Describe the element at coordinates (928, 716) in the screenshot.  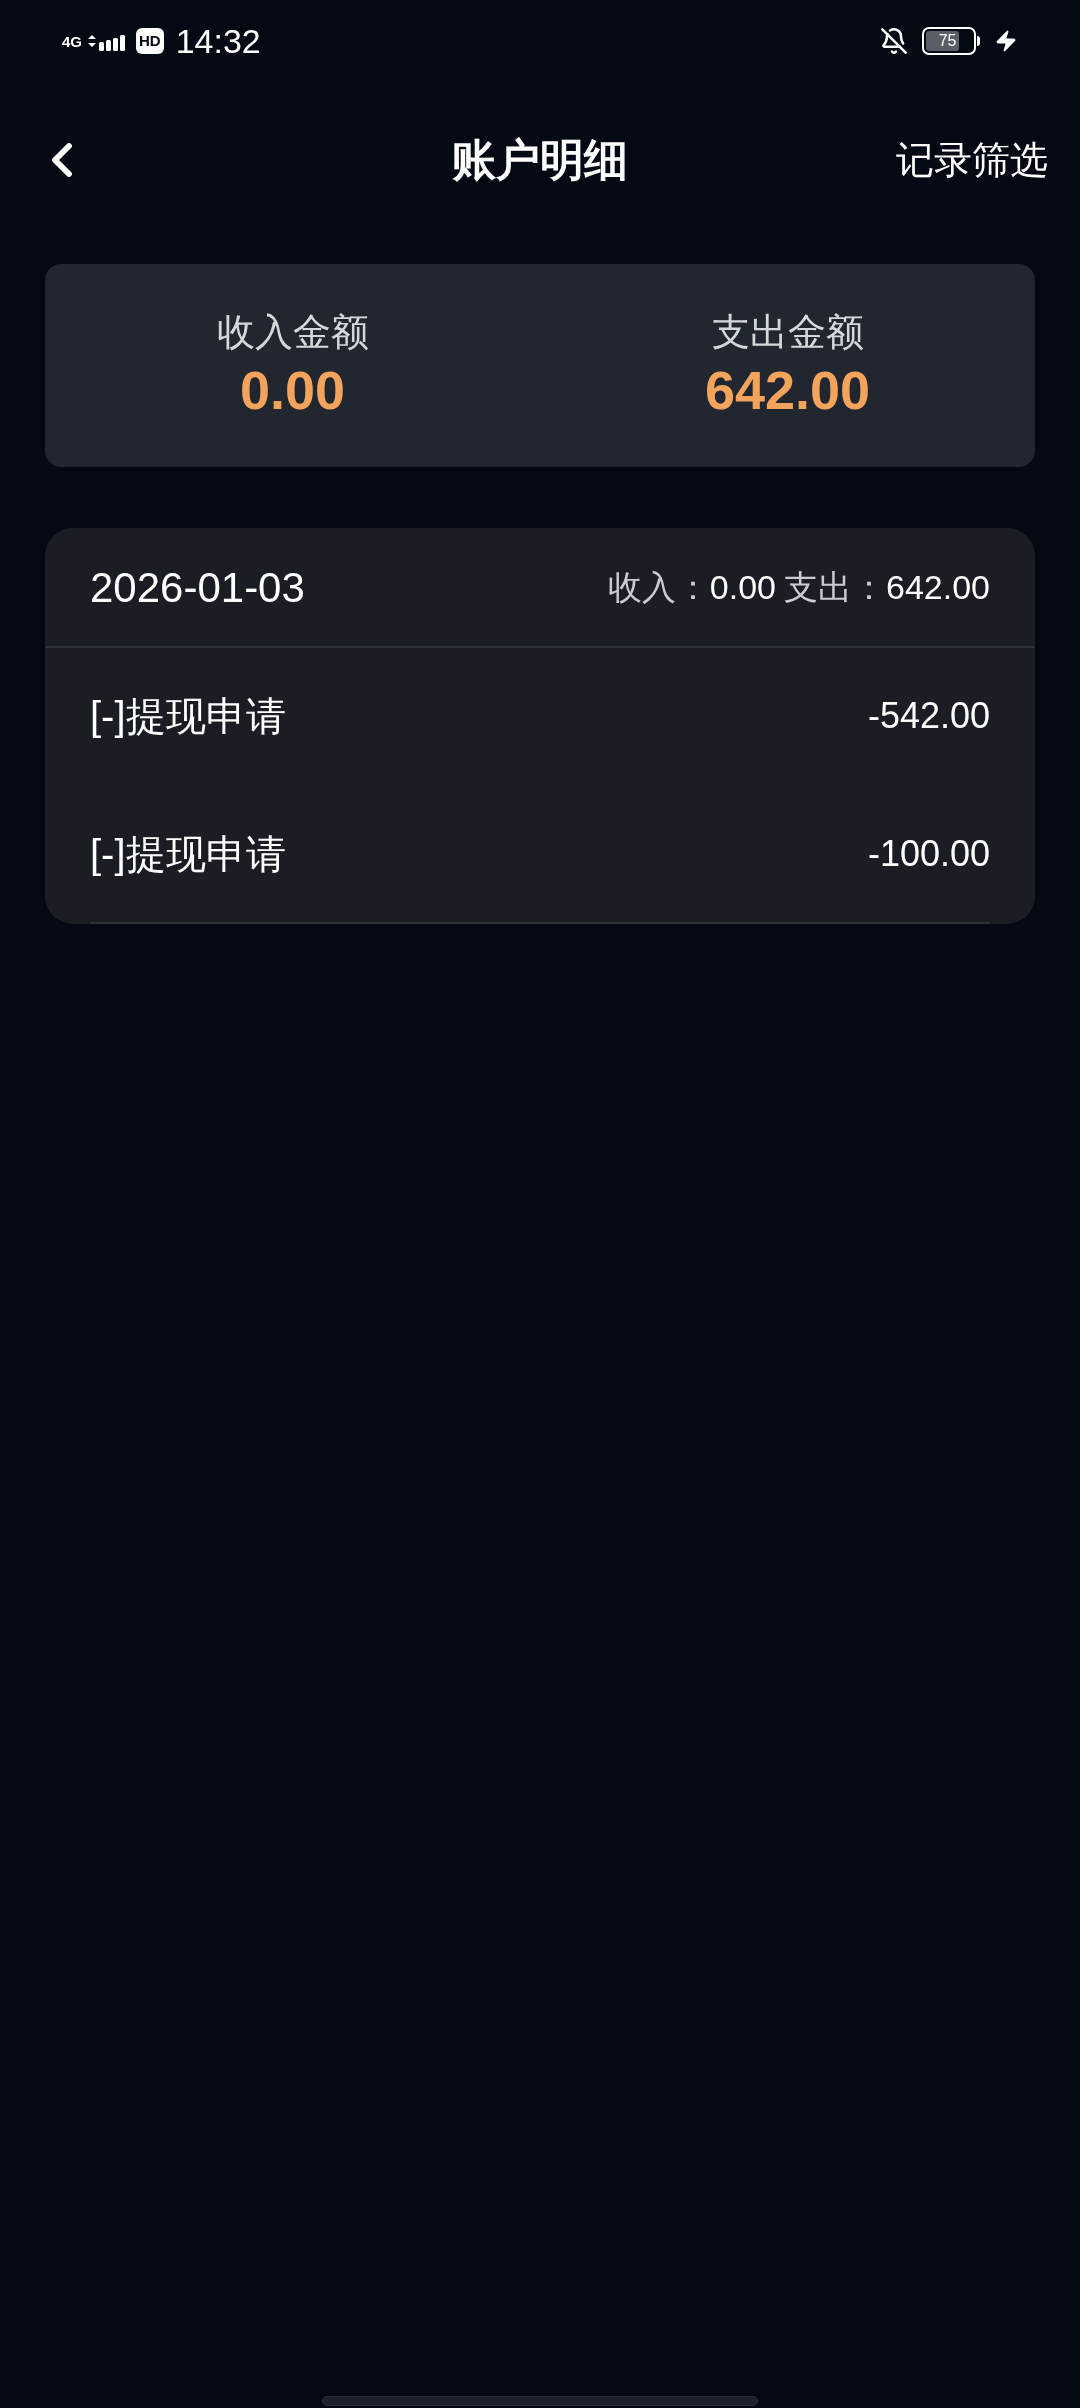
I see `record-amount: -542.00` at that location.